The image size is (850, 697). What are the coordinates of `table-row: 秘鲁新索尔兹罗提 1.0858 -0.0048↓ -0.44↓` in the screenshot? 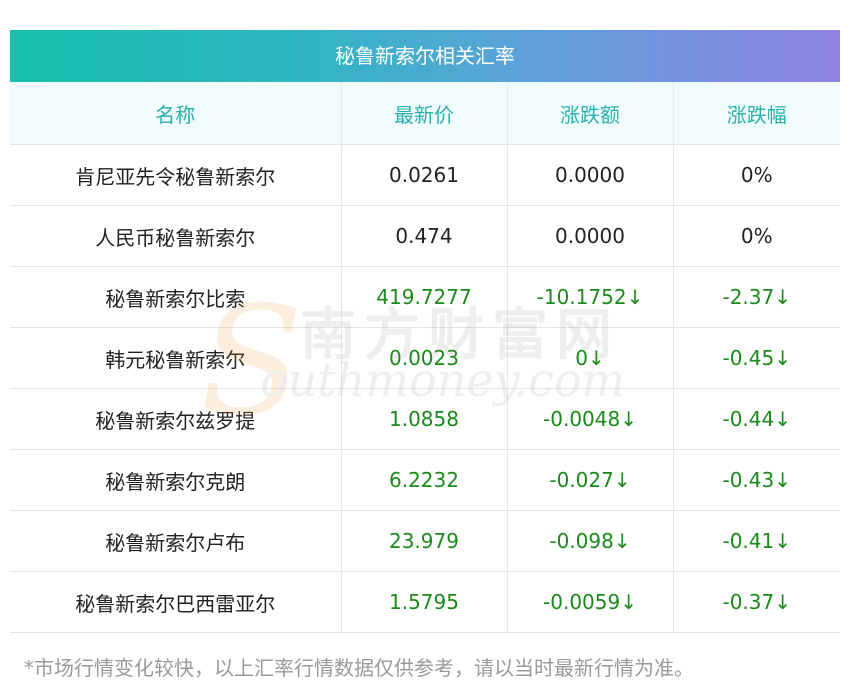 It's located at (425, 419).